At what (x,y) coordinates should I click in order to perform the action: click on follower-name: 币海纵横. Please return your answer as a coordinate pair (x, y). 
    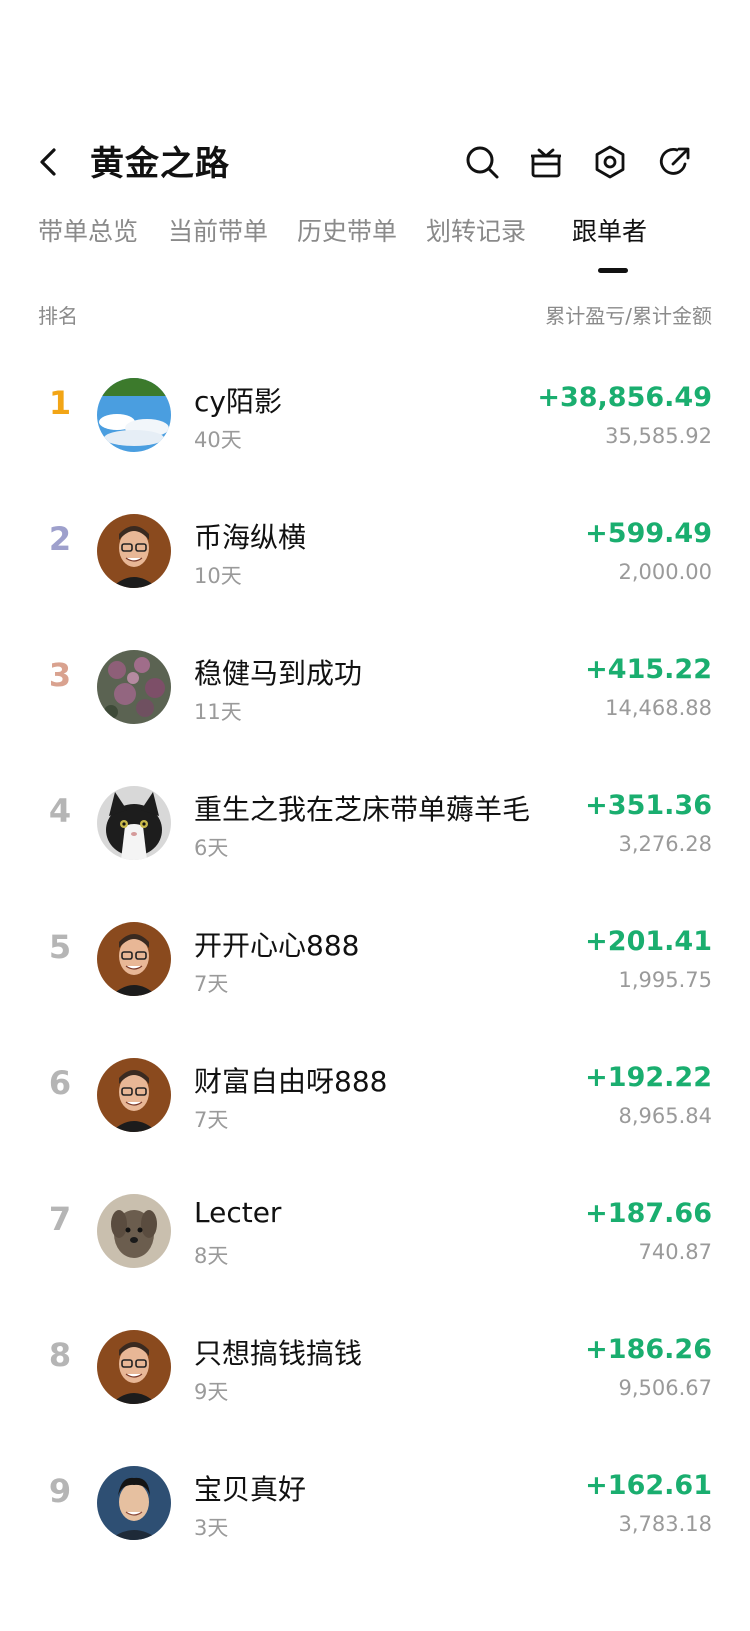
    Looking at the image, I should click on (250, 537).